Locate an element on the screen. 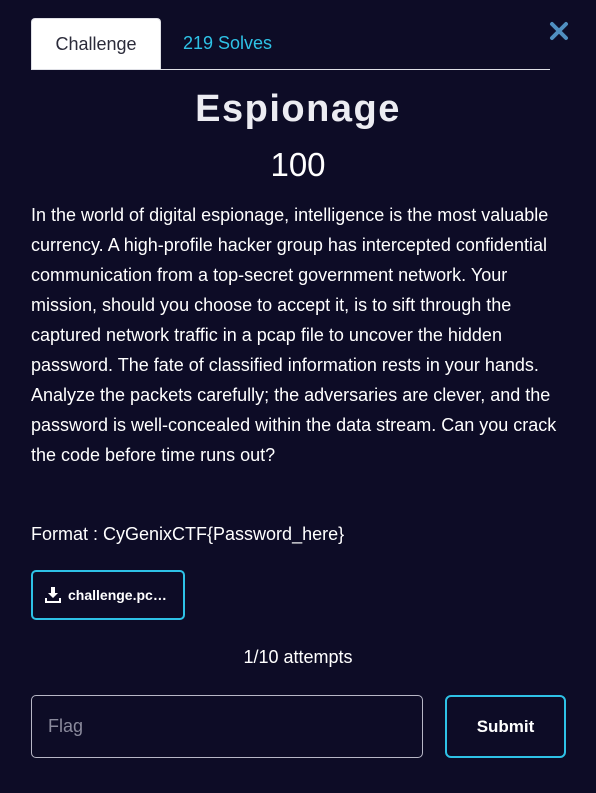  challenge-title: Espionage is located at coordinates (298, 109).